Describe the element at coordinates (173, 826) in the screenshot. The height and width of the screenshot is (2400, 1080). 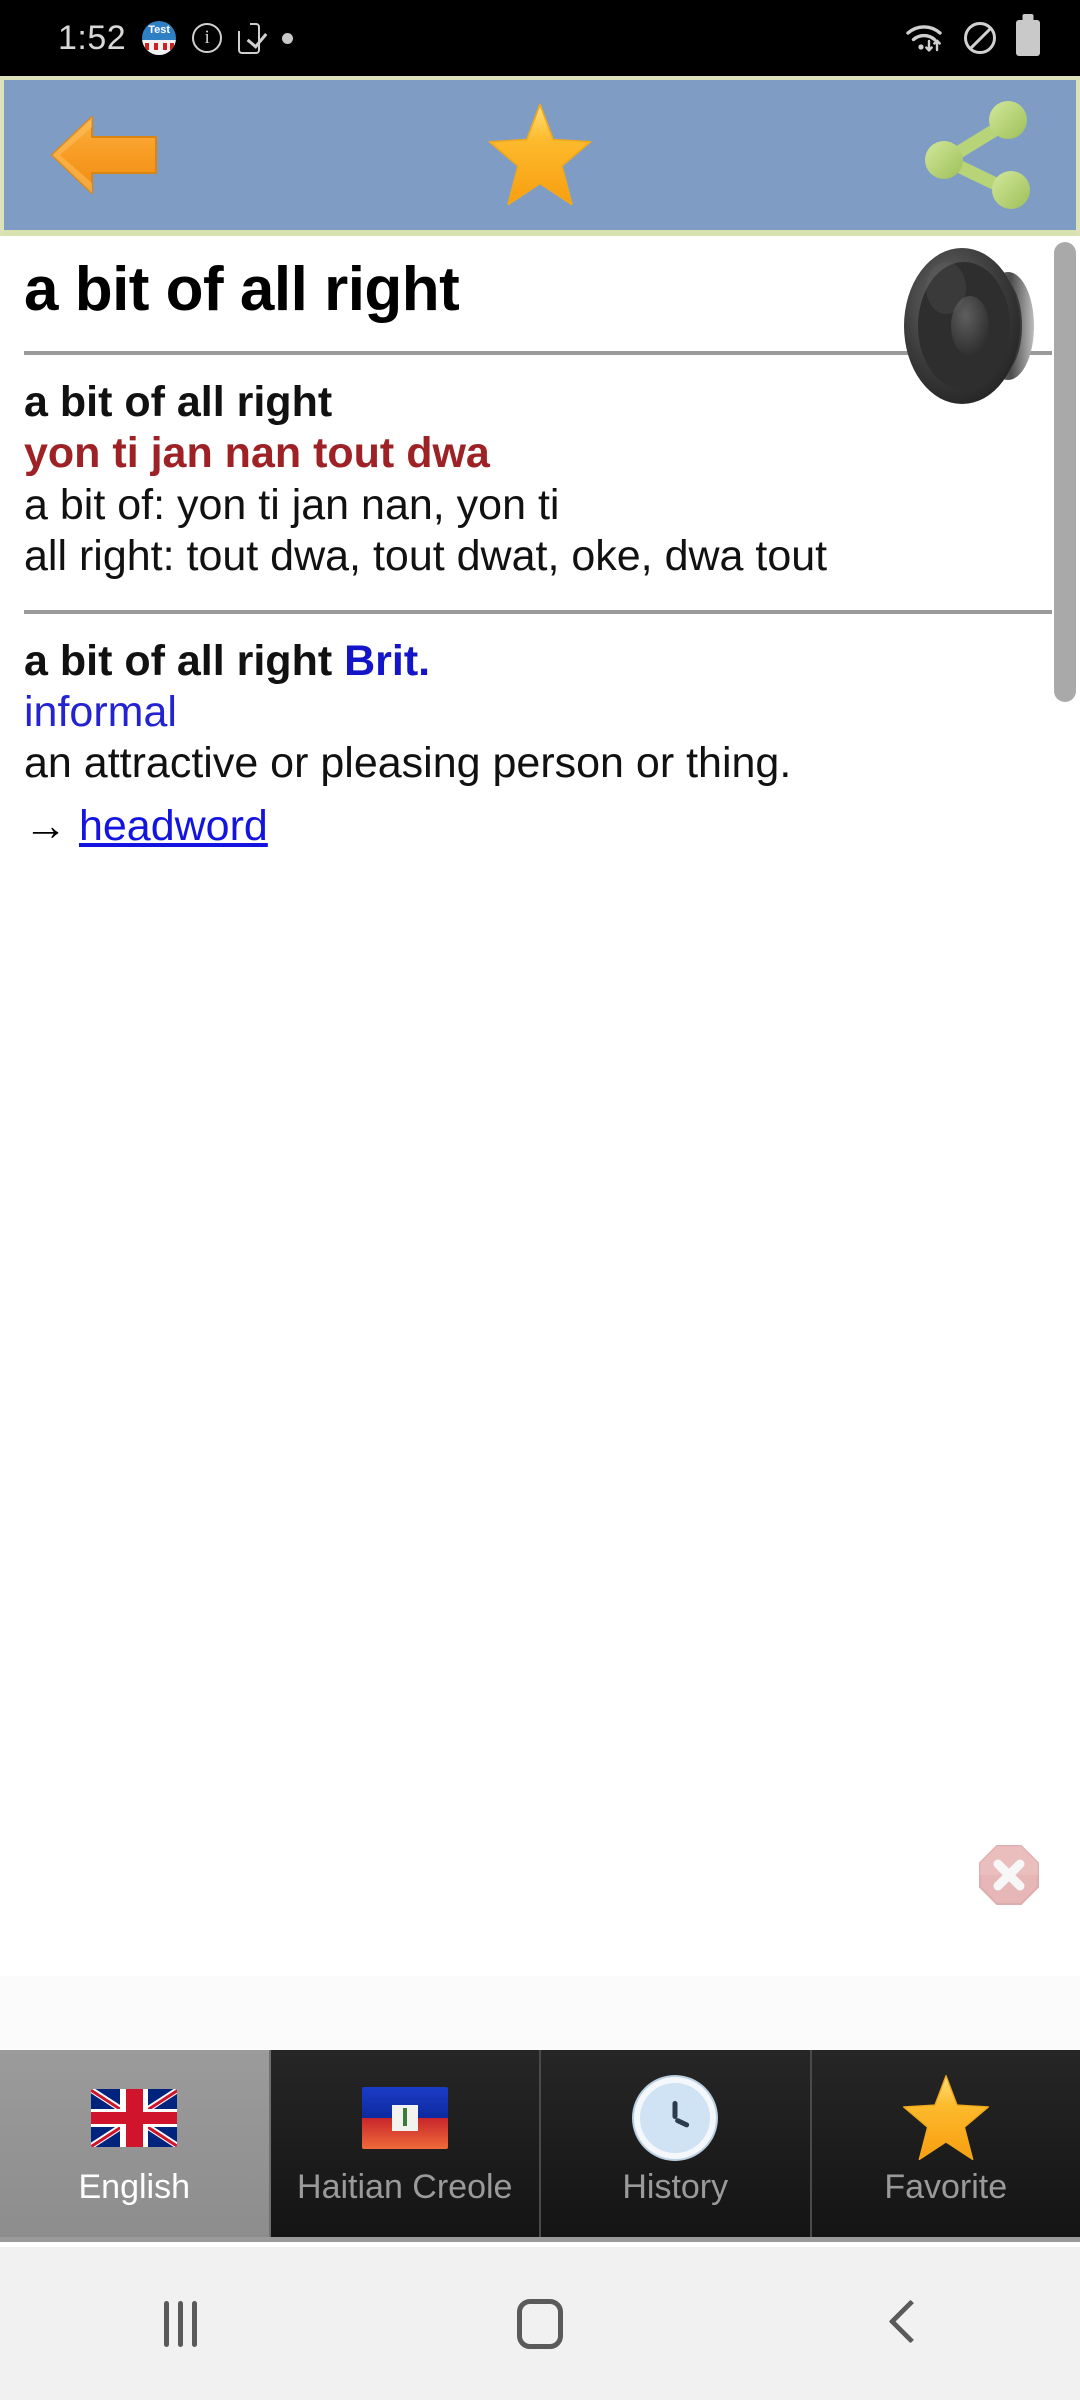
I see `headword-link: headword` at that location.